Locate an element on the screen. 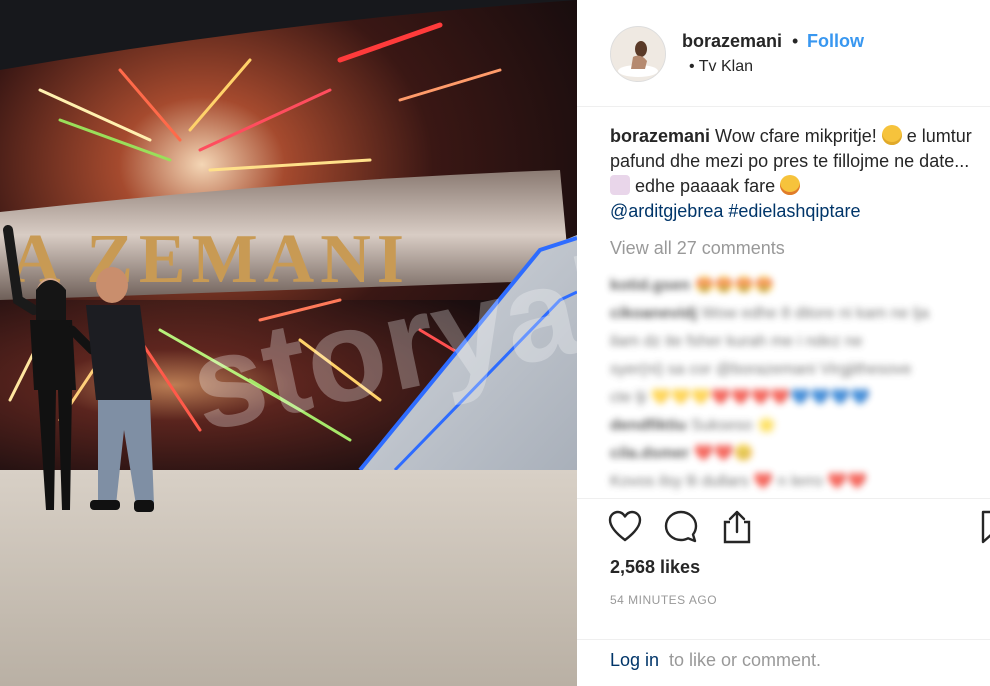  caption-username: borazemani is located at coordinates (660, 136).